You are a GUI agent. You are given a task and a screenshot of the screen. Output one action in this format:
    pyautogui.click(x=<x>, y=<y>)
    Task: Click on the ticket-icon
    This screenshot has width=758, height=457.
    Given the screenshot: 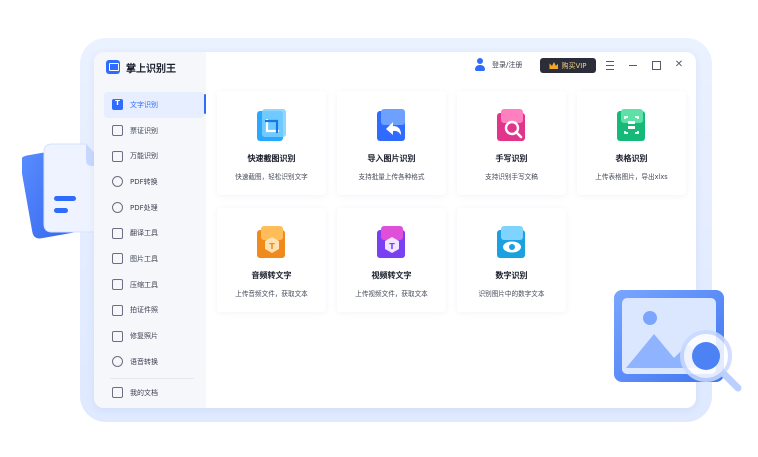 What is the action you would take?
    pyautogui.click(x=117, y=131)
    